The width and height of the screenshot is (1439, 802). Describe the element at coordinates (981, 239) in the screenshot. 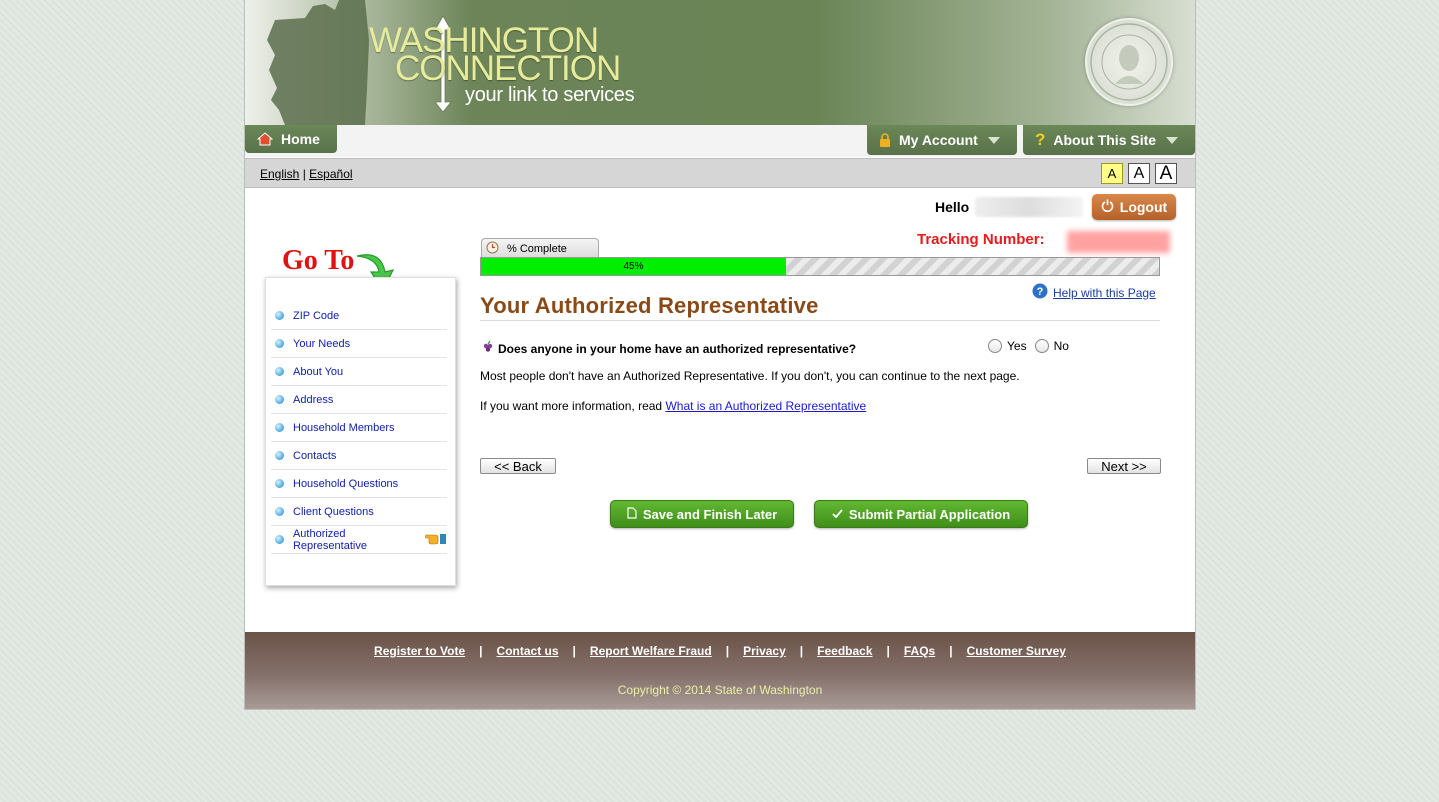

I see `tracking-number-label: Tracking Number:` at that location.